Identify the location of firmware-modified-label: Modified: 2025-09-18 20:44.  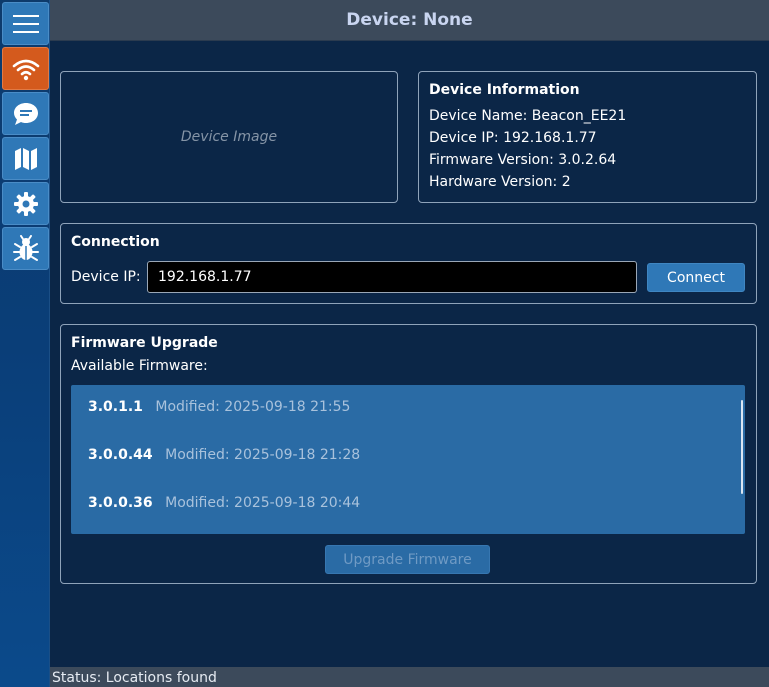
(263, 503).